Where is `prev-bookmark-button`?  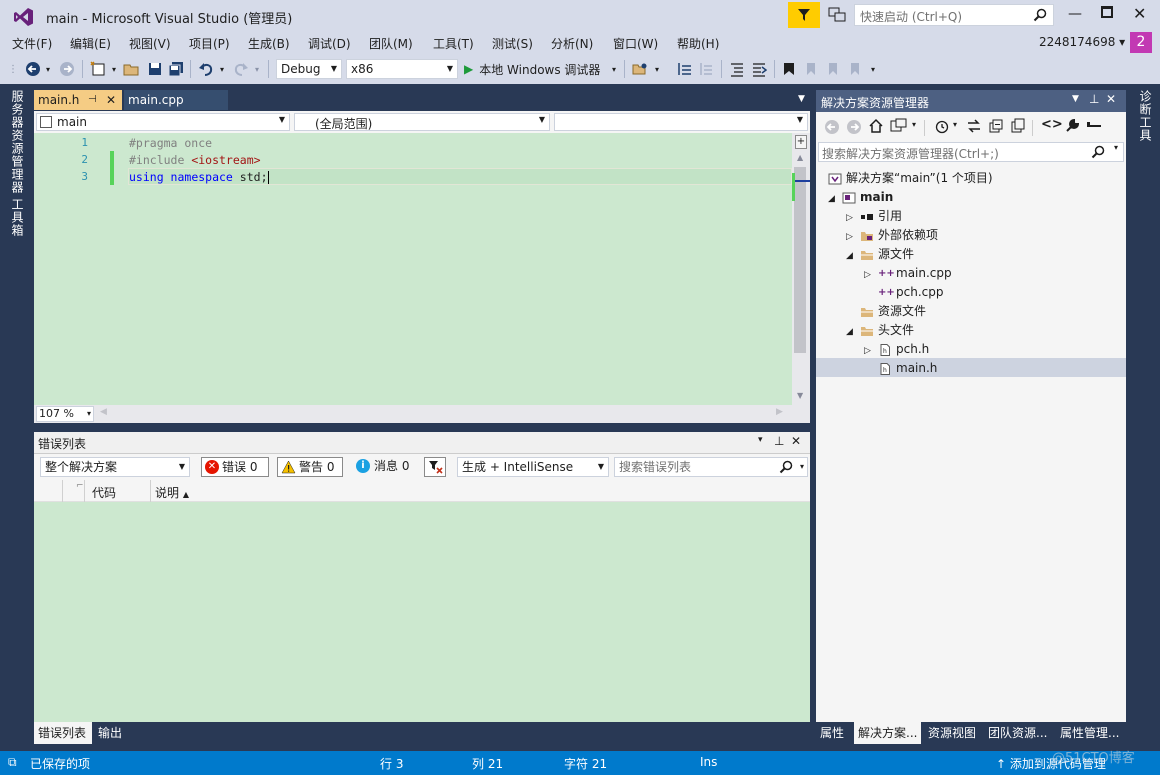 prev-bookmark-button is located at coordinates (811, 69).